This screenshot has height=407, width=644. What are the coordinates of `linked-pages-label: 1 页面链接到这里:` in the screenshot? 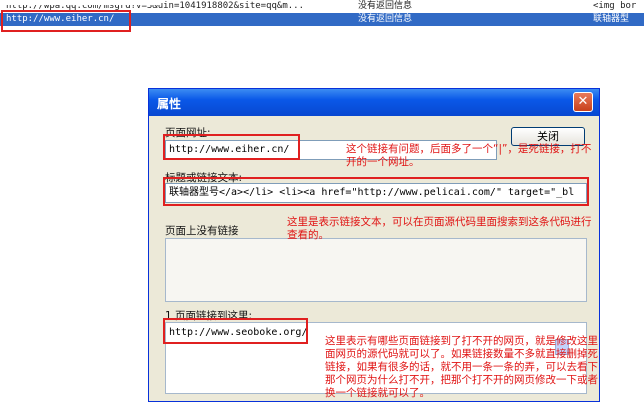 It's located at (209, 316).